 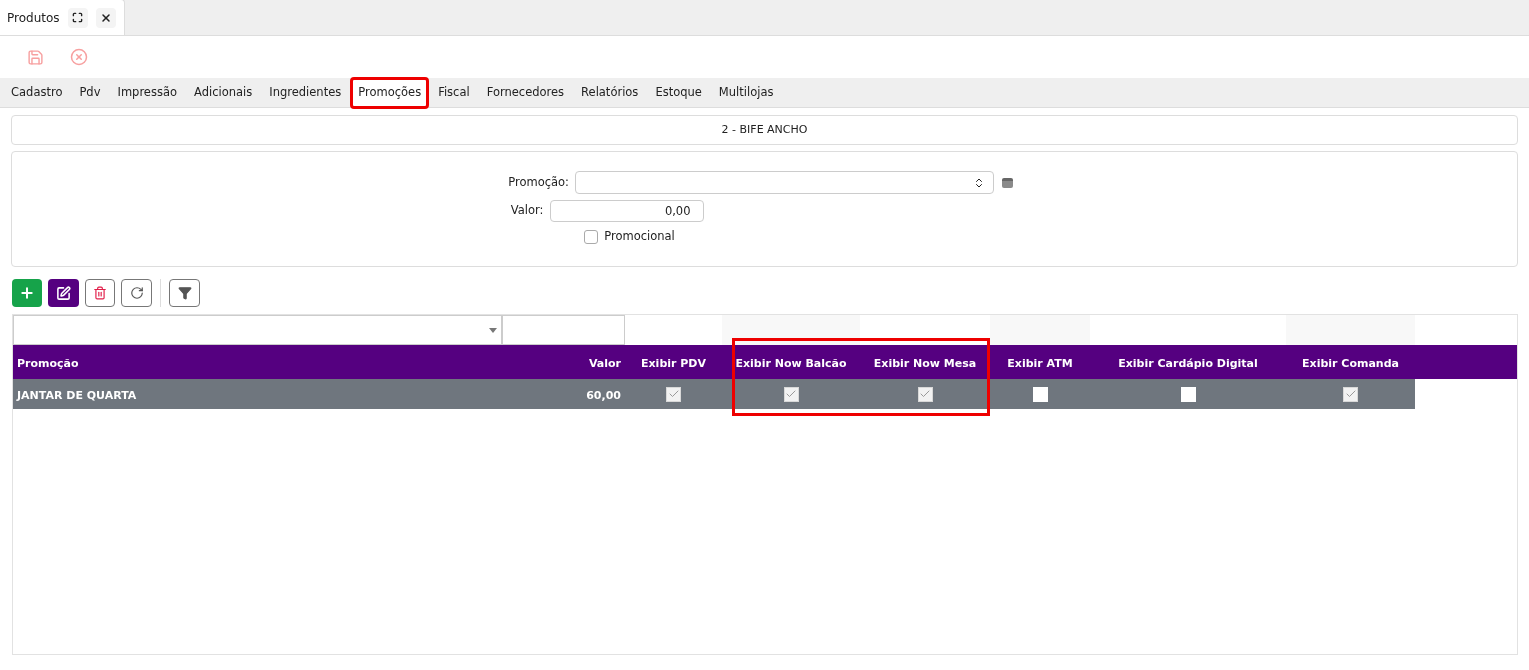 I want to click on maximize-button, so click(x=77, y=17).